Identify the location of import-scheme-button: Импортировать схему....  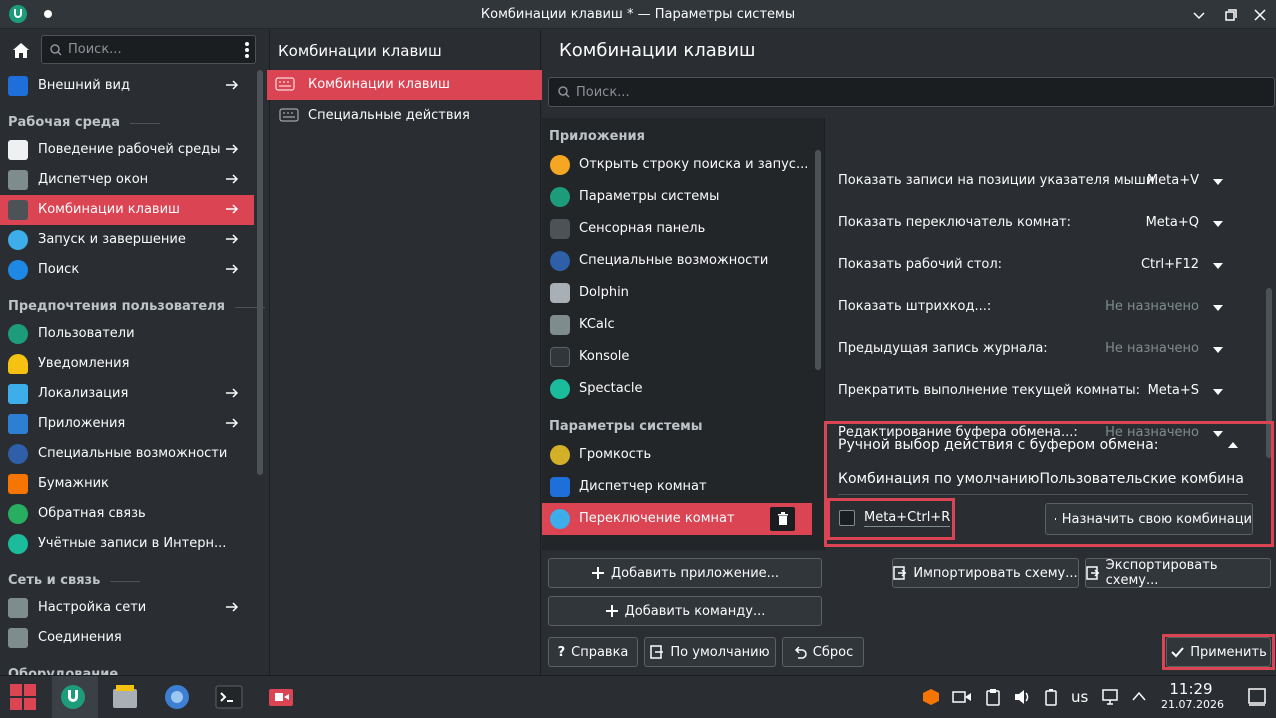
(985, 573).